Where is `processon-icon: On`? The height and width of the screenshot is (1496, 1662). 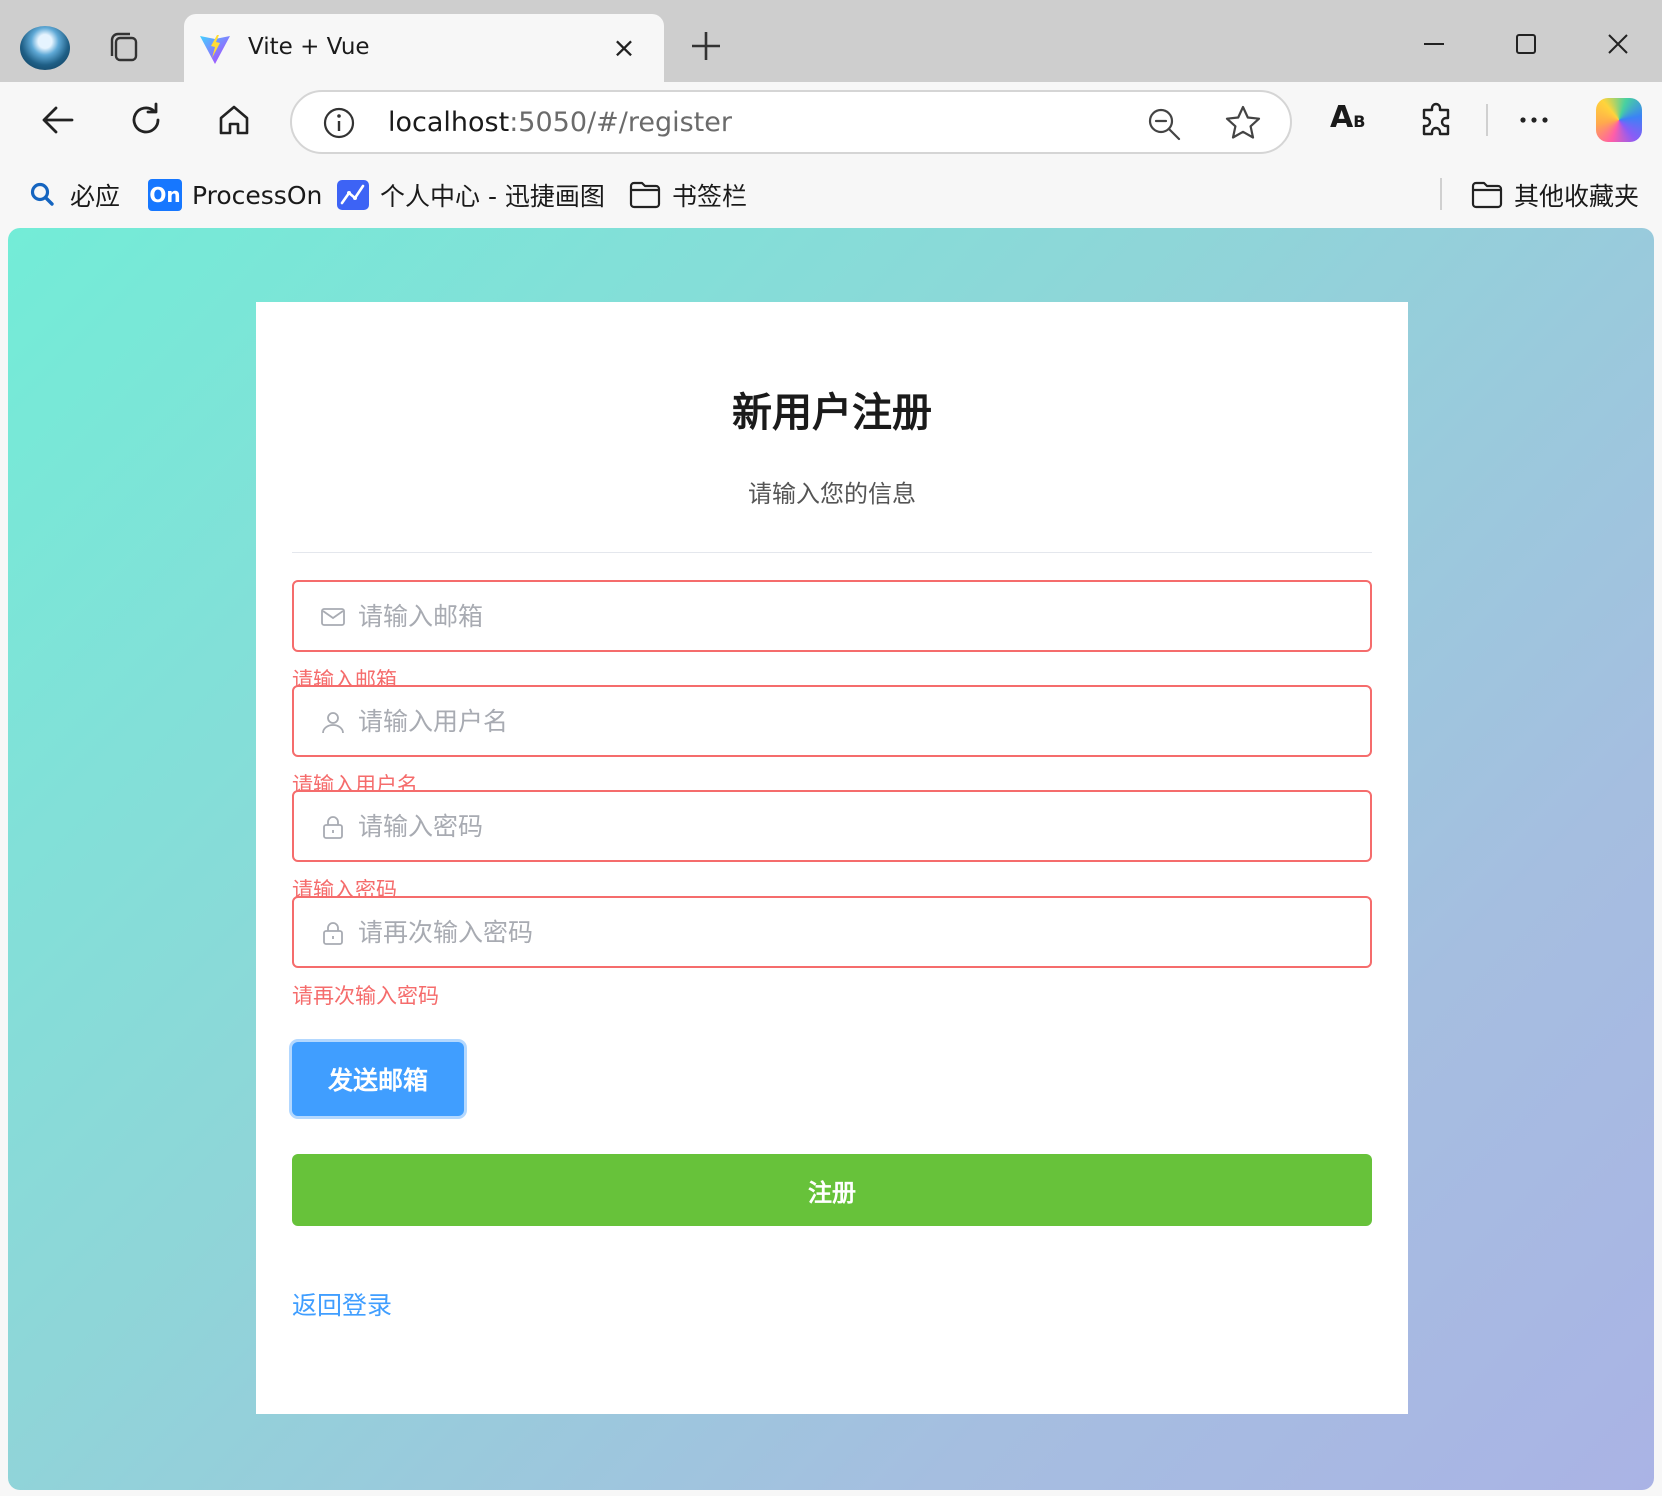 processon-icon: On is located at coordinates (165, 195).